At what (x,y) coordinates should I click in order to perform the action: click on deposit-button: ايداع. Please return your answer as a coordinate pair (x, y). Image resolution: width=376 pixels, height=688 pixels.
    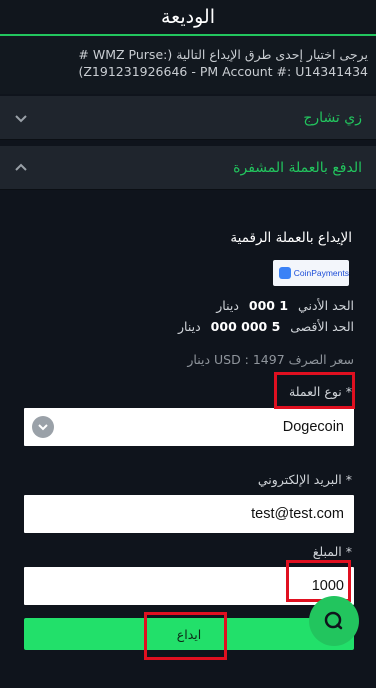
    Looking at the image, I should click on (189, 634).